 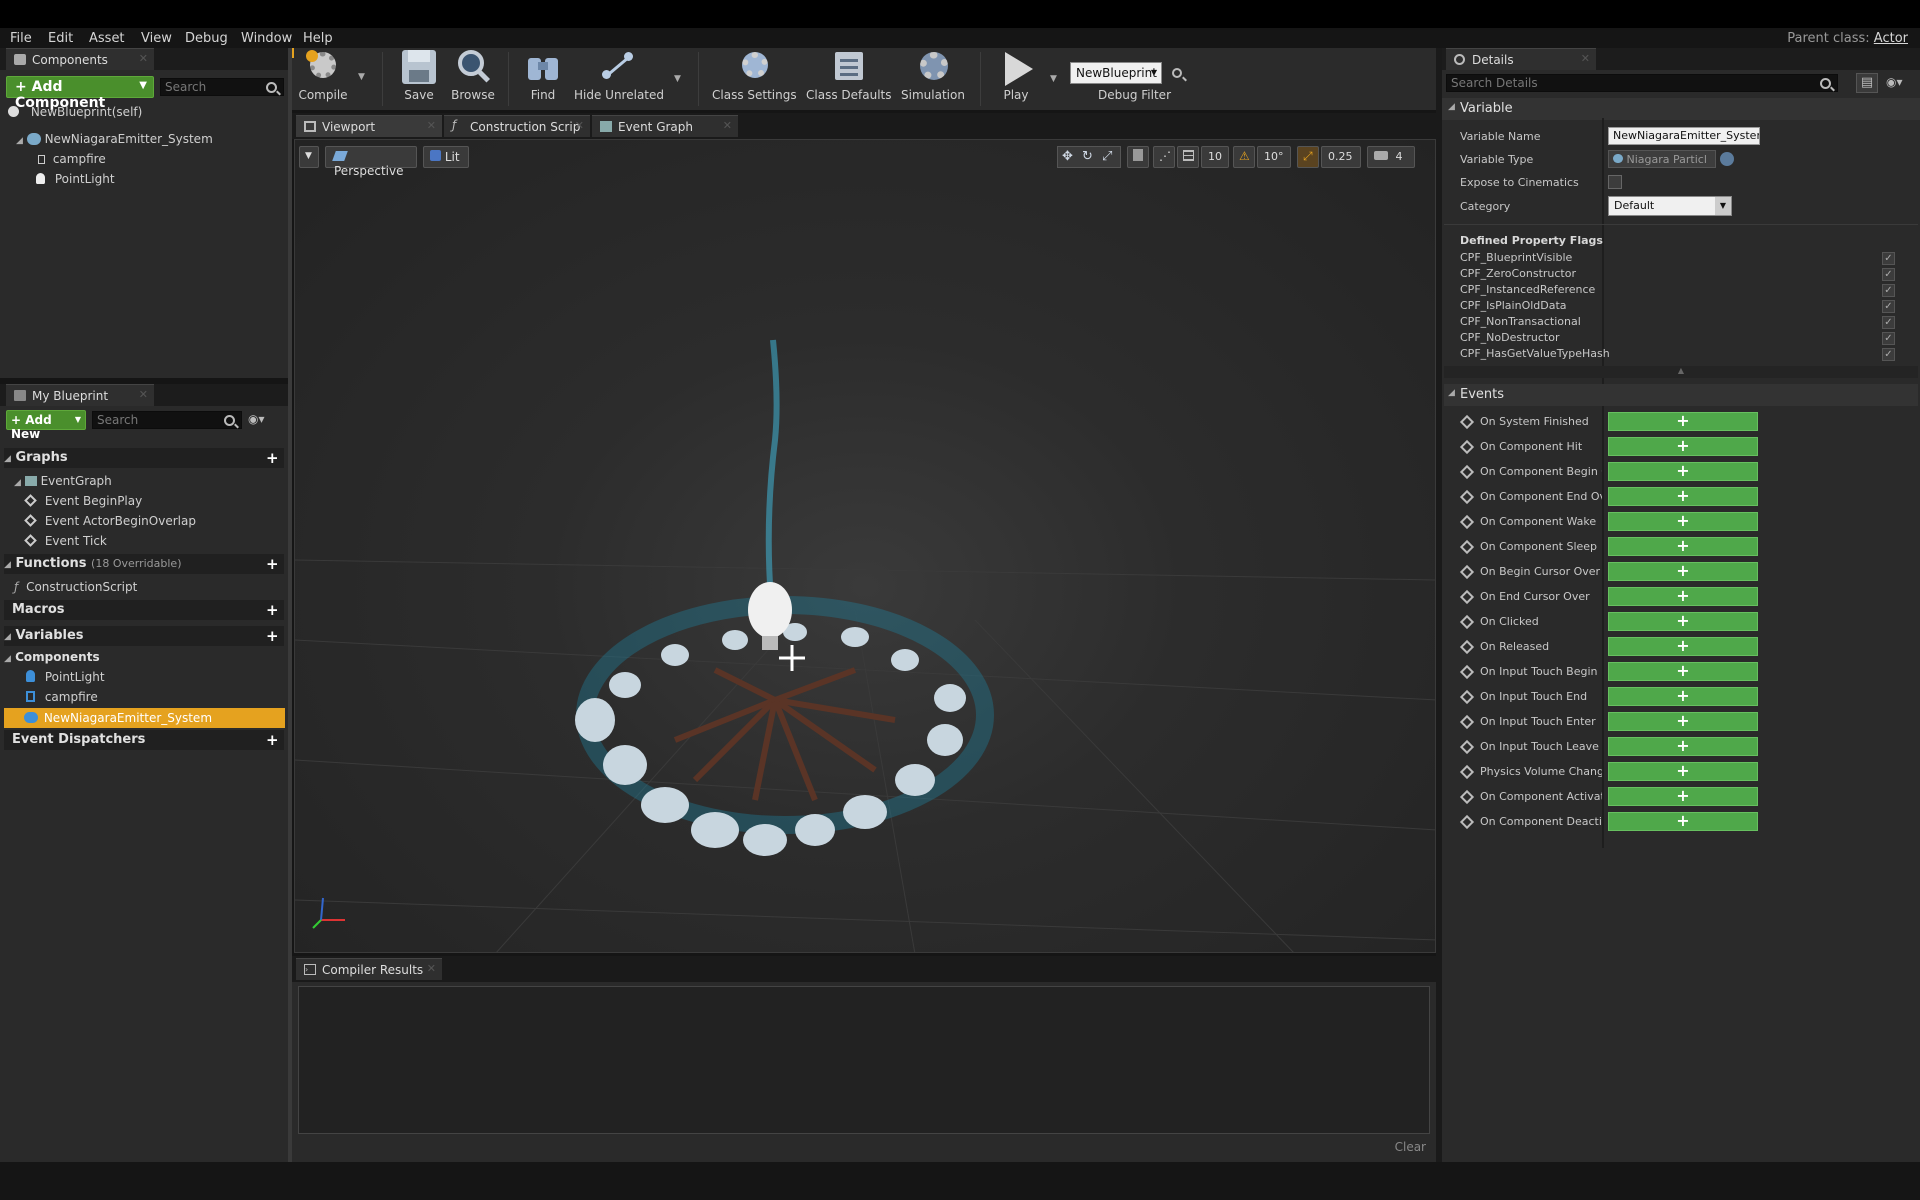 What do you see at coordinates (754, 79) in the screenshot?
I see `class-settings-button: Class Settings` at bounding box center [754, 79].